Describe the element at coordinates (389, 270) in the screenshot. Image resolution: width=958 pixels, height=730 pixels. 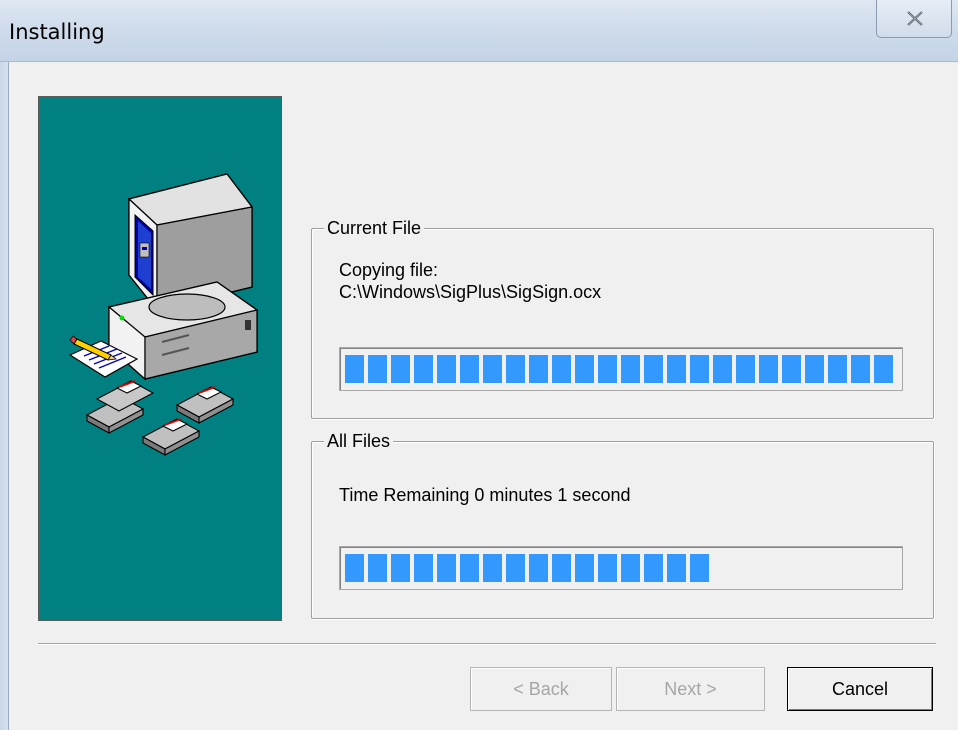
I see `copying-status-text: Copying file:` at that location.